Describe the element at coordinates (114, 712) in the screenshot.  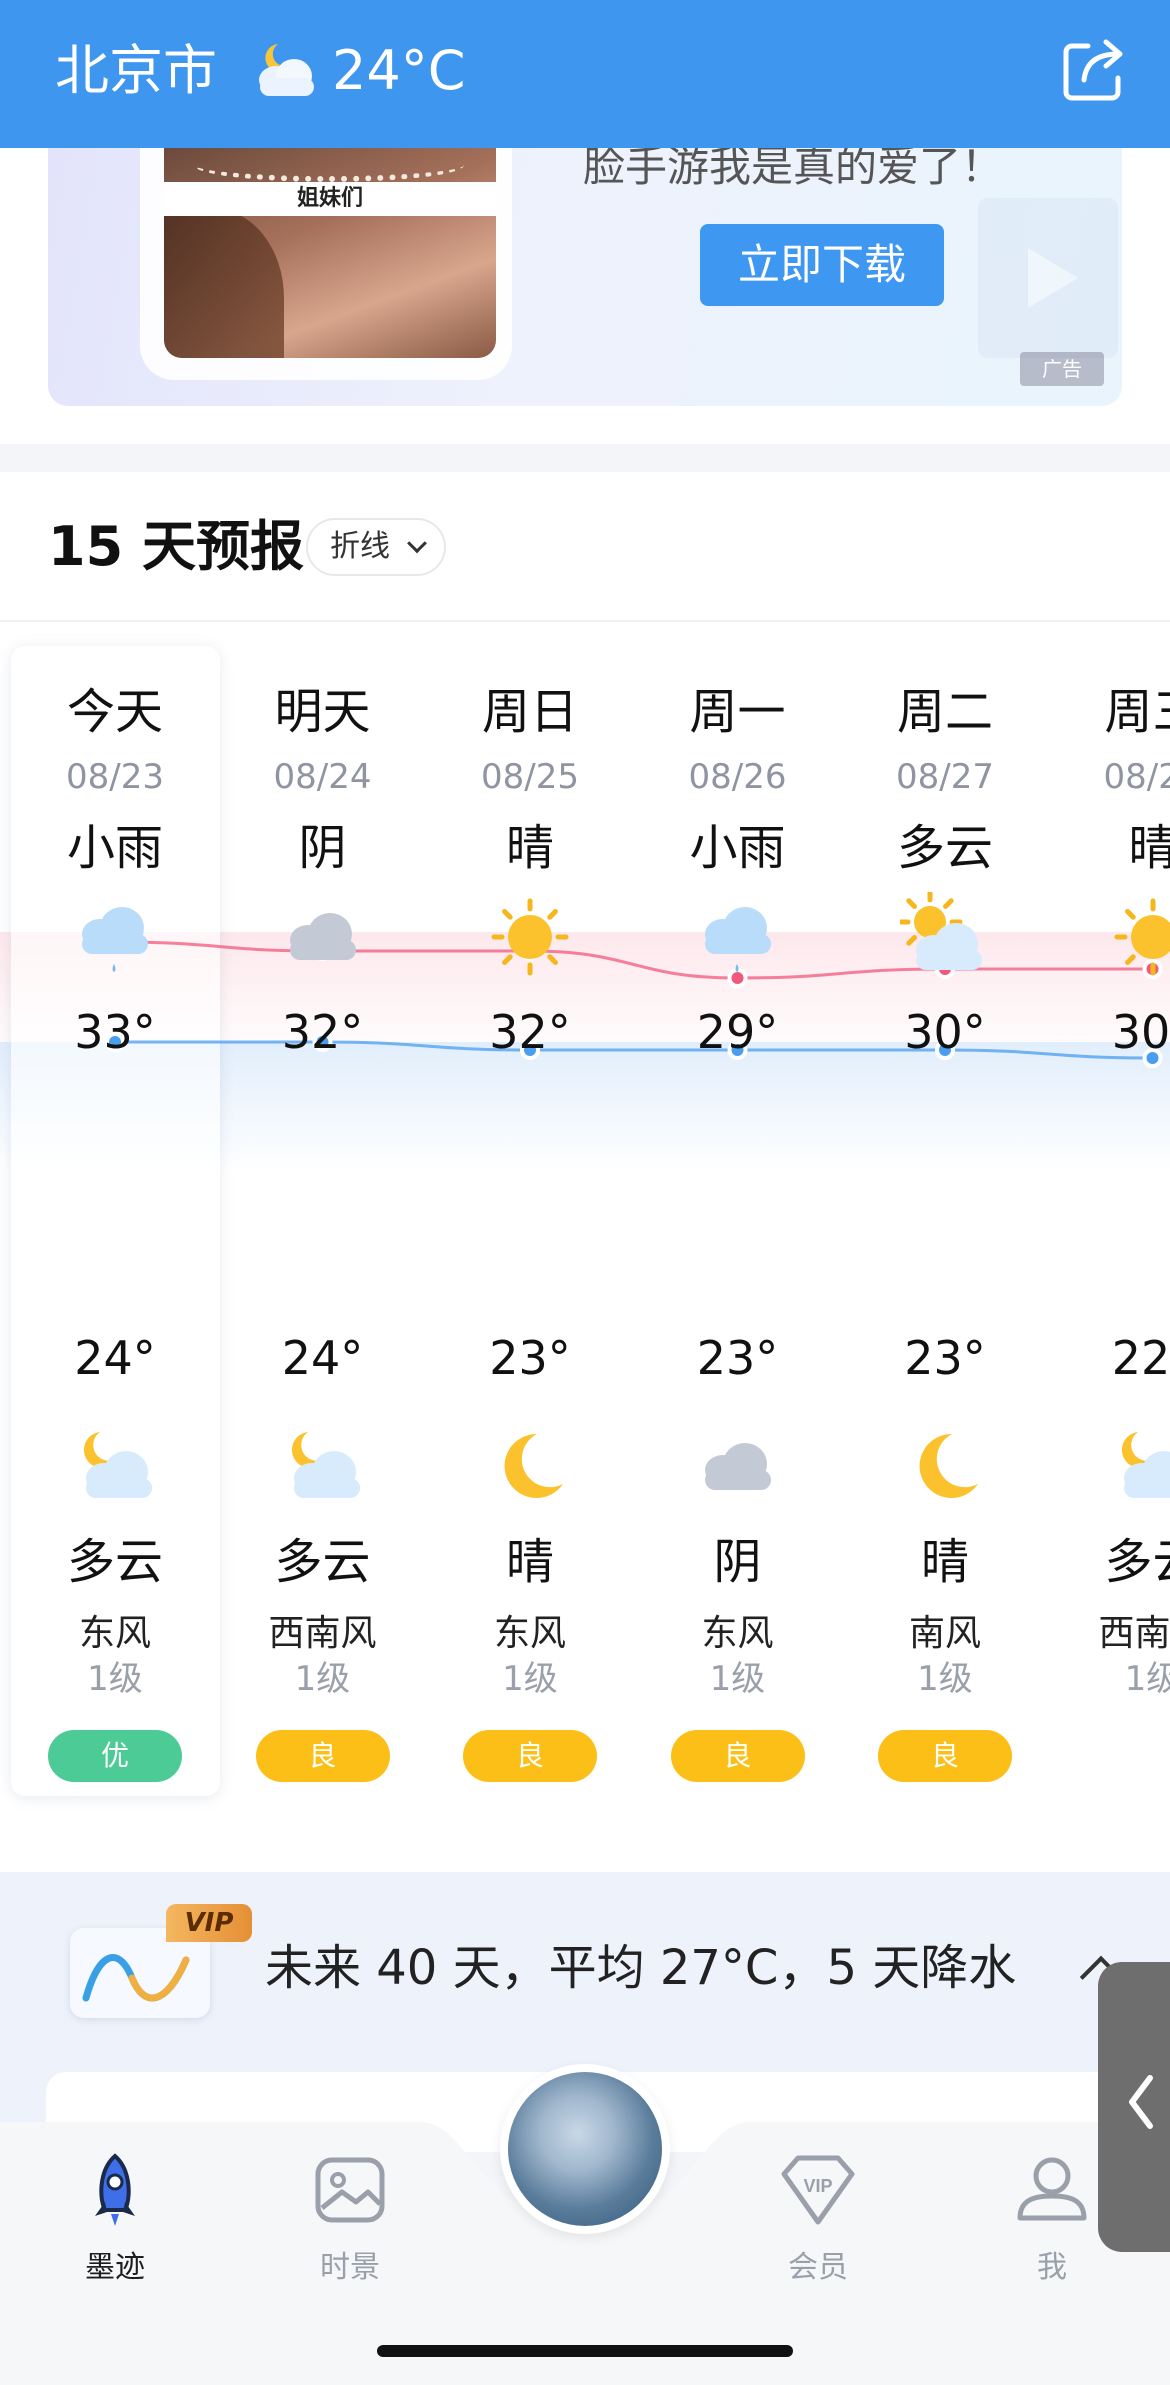
I see `day-name: 今天` at that location.